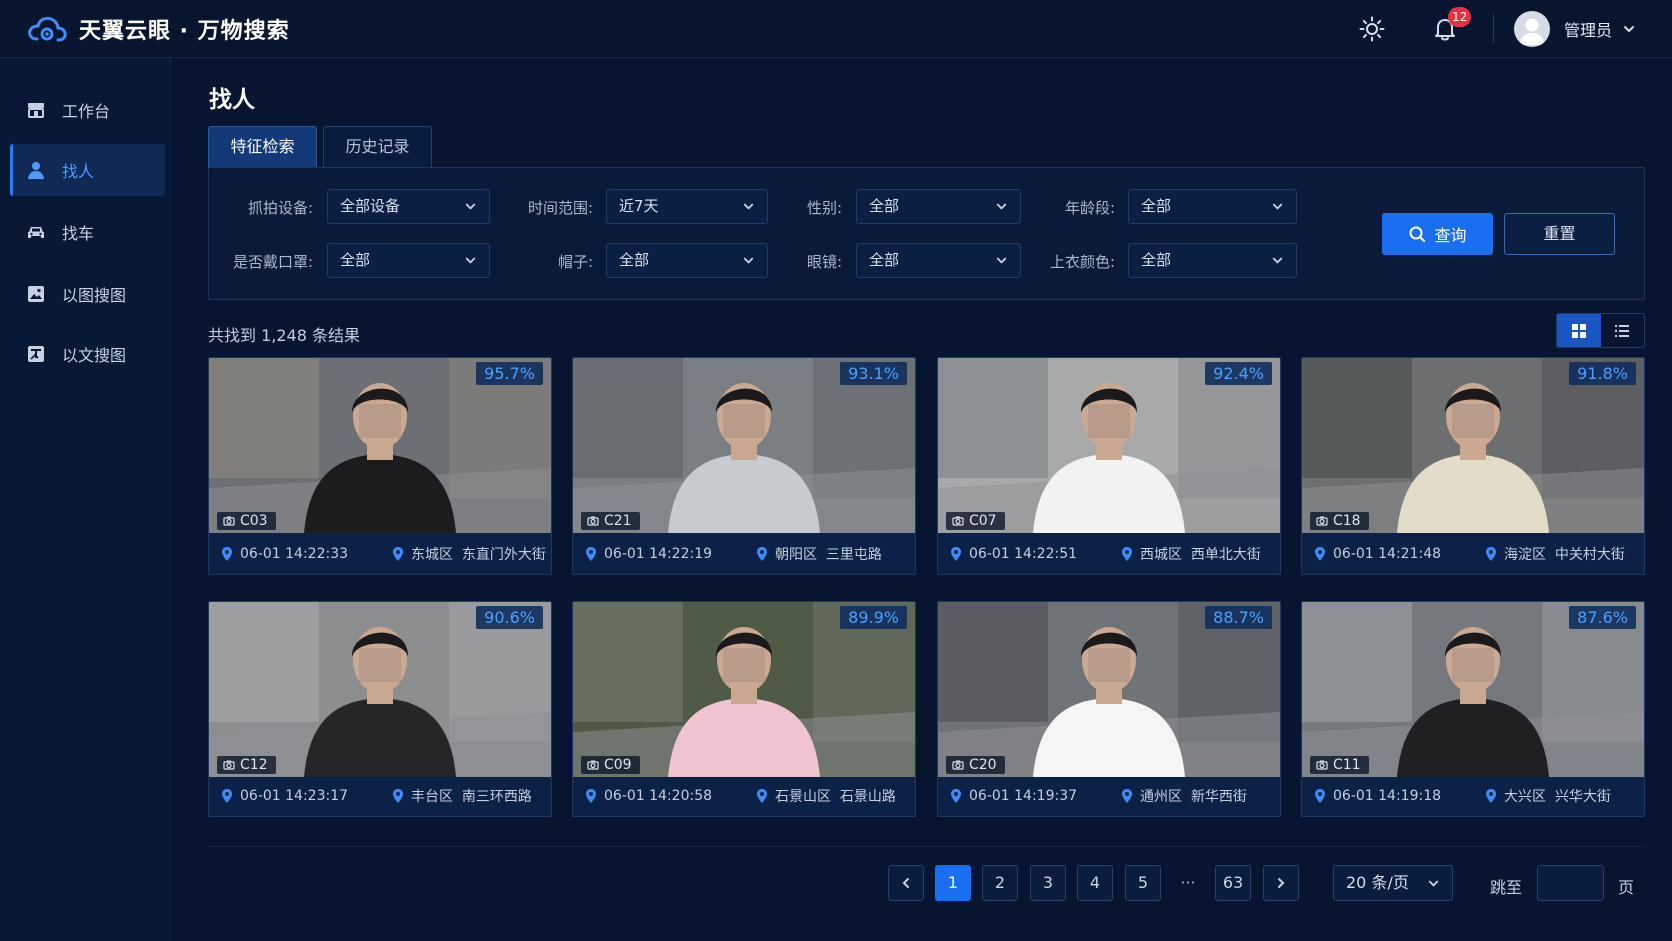 The height and width of the screenshot is (941, 1672). What do you see at coordinates (1450, 235) in the screenshot?
I see `query-button-label: 查询` at bounding box center [1450, 235].